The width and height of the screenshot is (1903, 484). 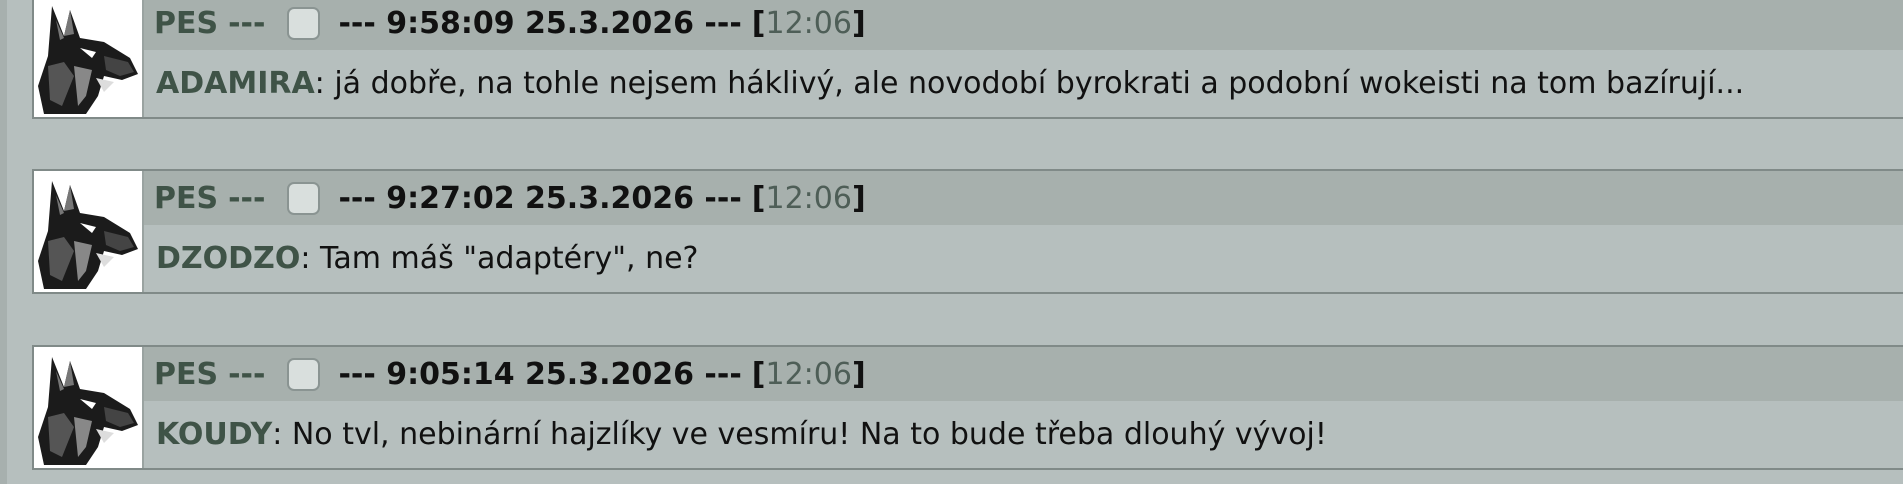 What do you see at coordinates (228, 258) in the screenshot?
I see `message-author: DZODZO` at bounding box center [228, 258].